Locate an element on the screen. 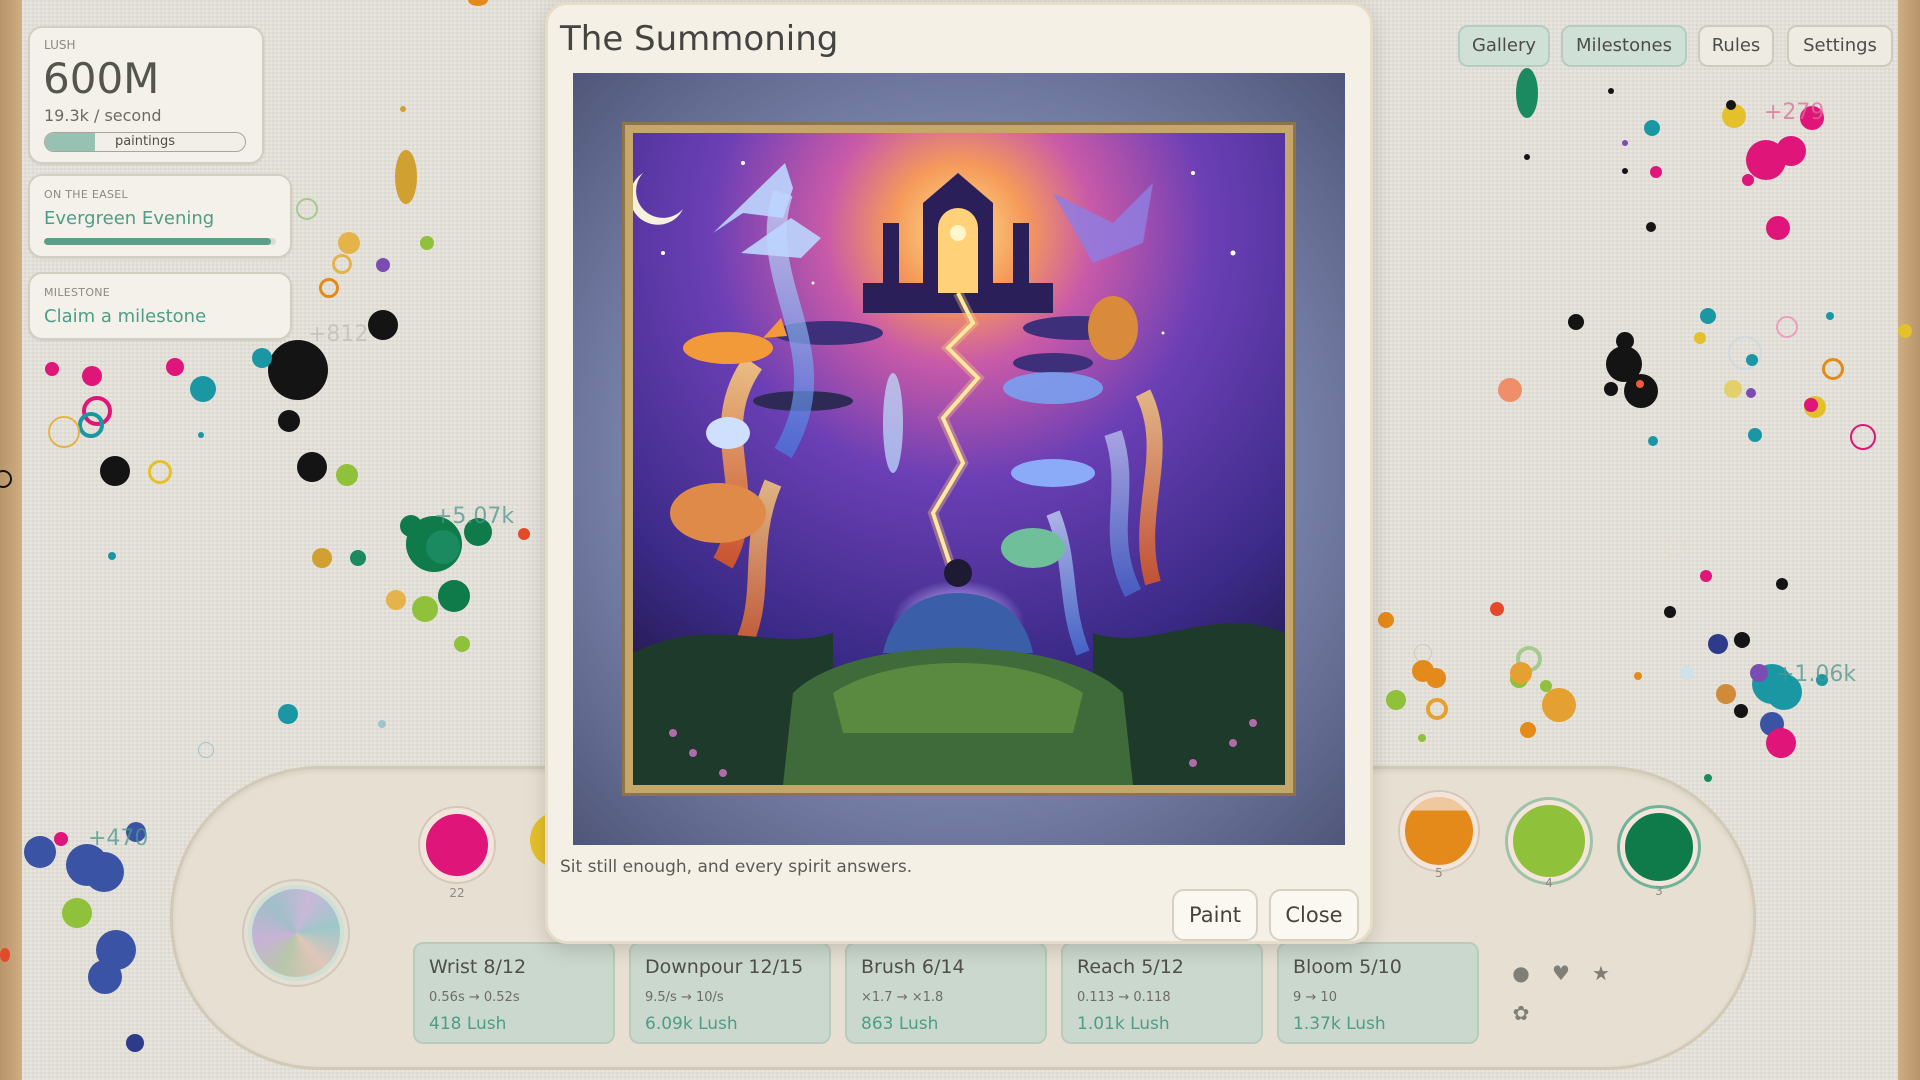 The image size is (1920, 1080). milestones-button: Milestones is located at coordinates (1624, 46).